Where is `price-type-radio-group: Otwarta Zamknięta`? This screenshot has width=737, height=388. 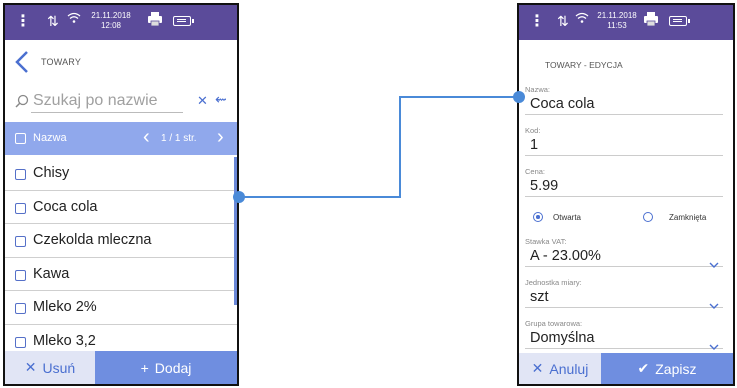
price-type-radio-group: Otwarta Zamknięta is located at coordinates (631, 219).